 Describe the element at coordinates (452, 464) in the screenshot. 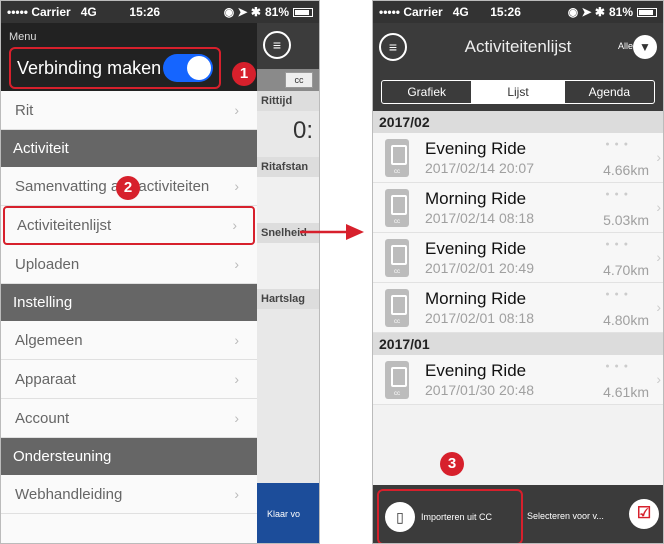

I see `step-badge-3: 3` at that location.